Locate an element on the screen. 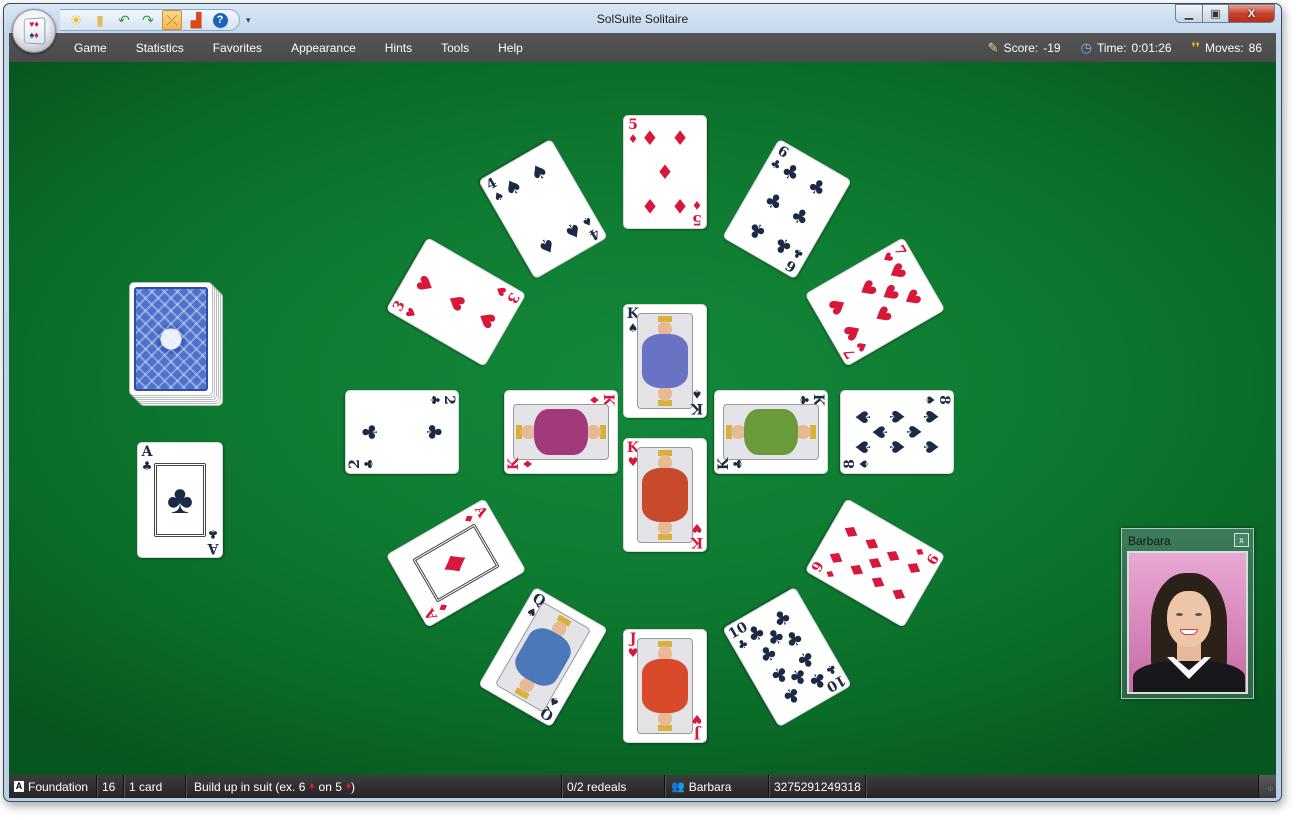 The width and height of the screenshot is (1300, 820). customize-toolbar-dropdown: ▾ is located at coordinates (248, 20).